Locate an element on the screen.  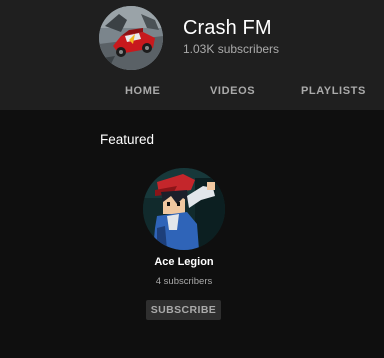
featured-channel-avatar is located at coordinates (184, 209).